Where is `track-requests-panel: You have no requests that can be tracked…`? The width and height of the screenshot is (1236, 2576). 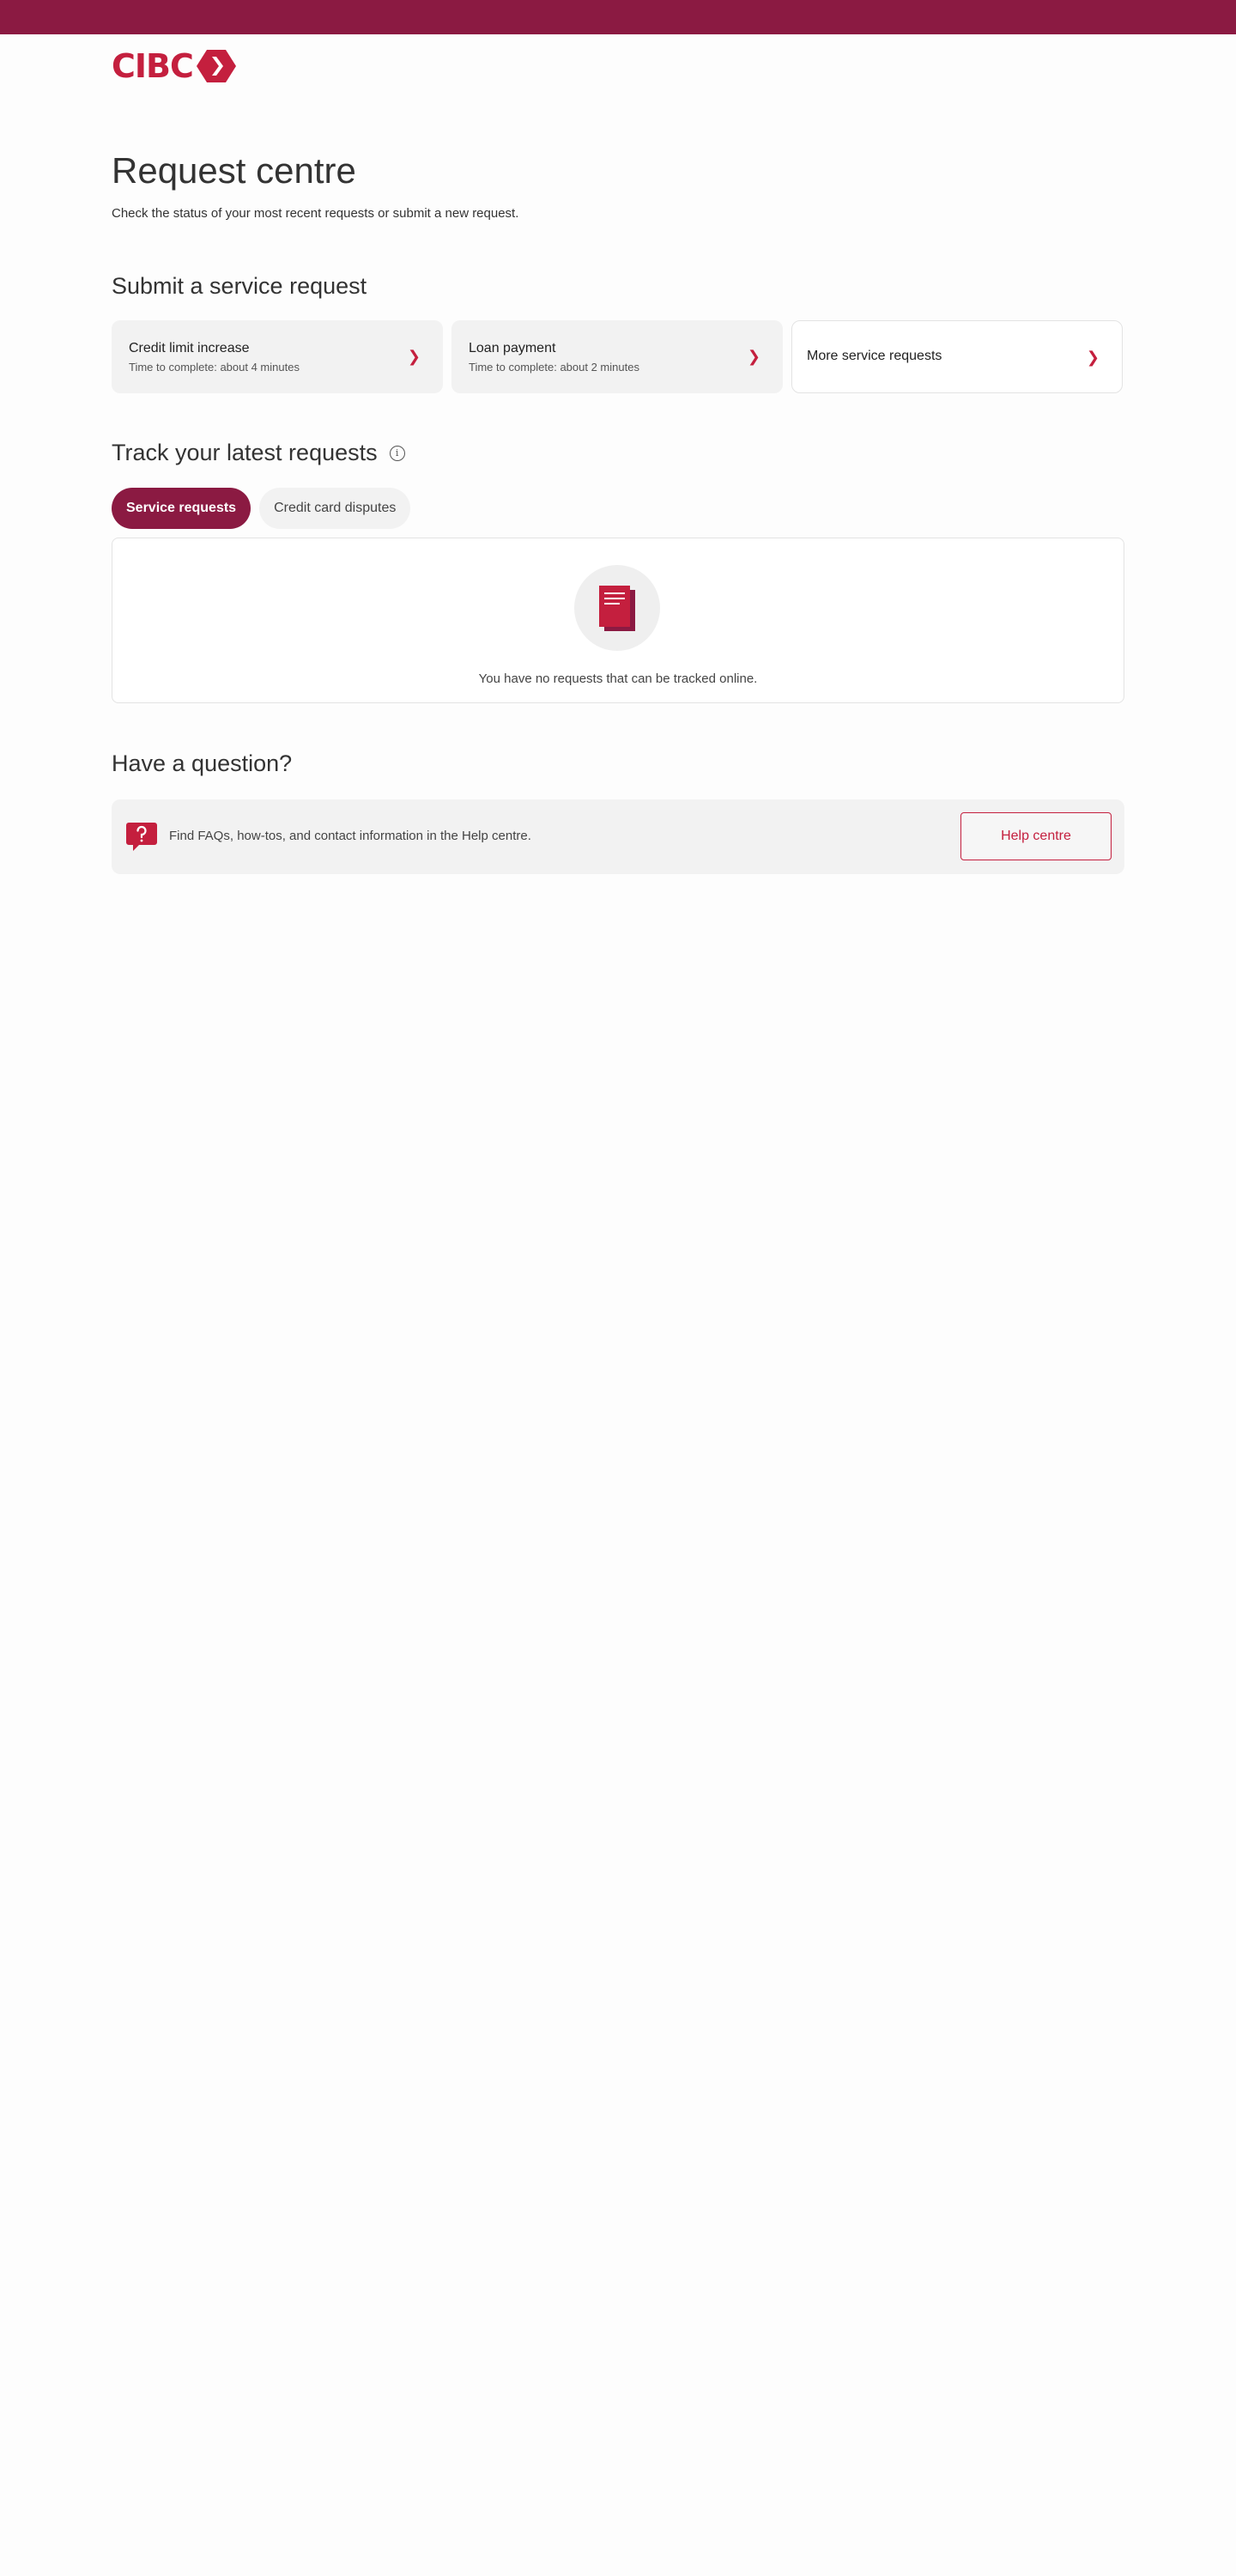
track-requests-panel: You have no requests that can be tracked… is located at coordinates (618, 620).